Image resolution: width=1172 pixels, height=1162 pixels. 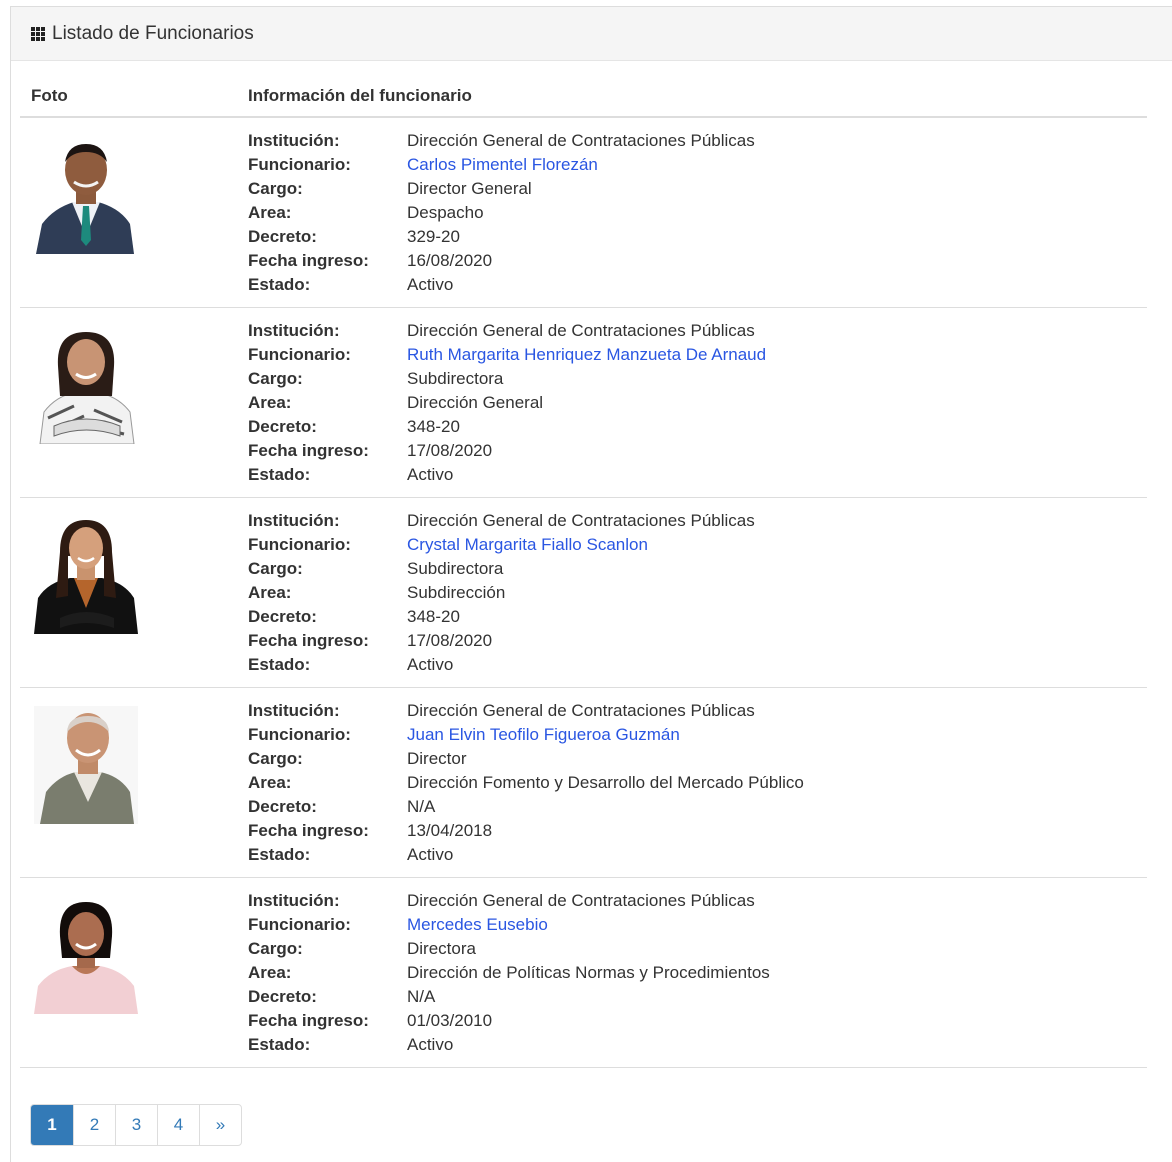 What do you see at coordinates (38, 33) in the screenshot?
I see `grid-icon` at bounding box center [38, 33].